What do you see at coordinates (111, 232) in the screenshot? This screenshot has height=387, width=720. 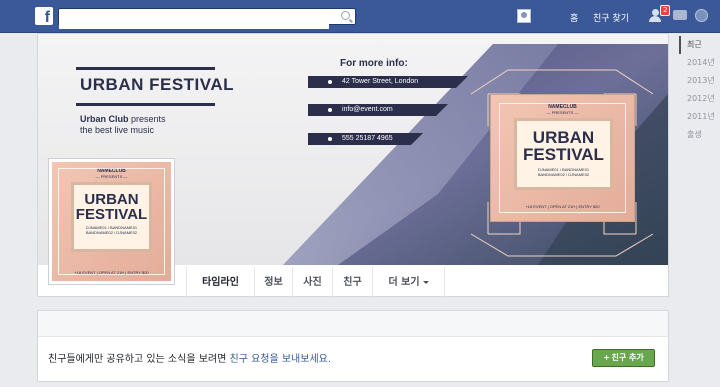 I see `profile-poster-lineup2: BANDNAME02 / DJNAME02` at bounding box center [111, 232].